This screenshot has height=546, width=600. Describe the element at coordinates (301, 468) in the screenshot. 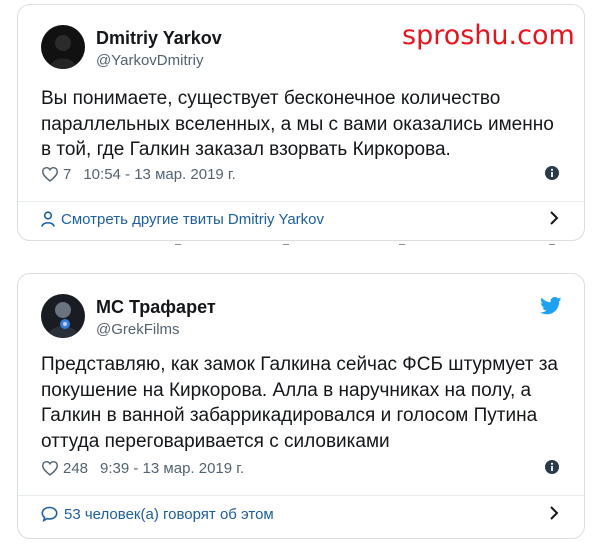

I see `tweet-meta: 248 9:39 - 13 мар. 2019 г.` at that location.